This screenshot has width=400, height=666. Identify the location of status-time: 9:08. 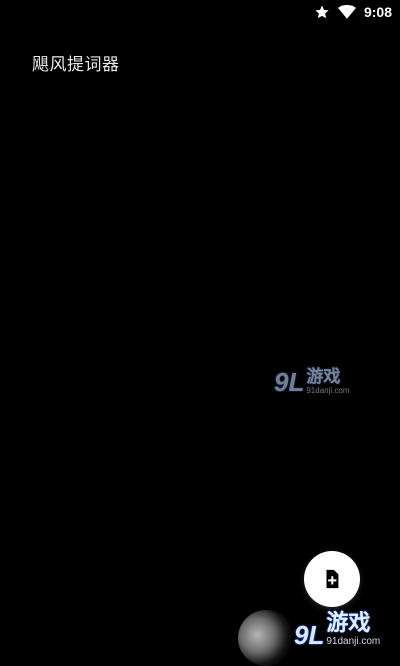
(377, 12).